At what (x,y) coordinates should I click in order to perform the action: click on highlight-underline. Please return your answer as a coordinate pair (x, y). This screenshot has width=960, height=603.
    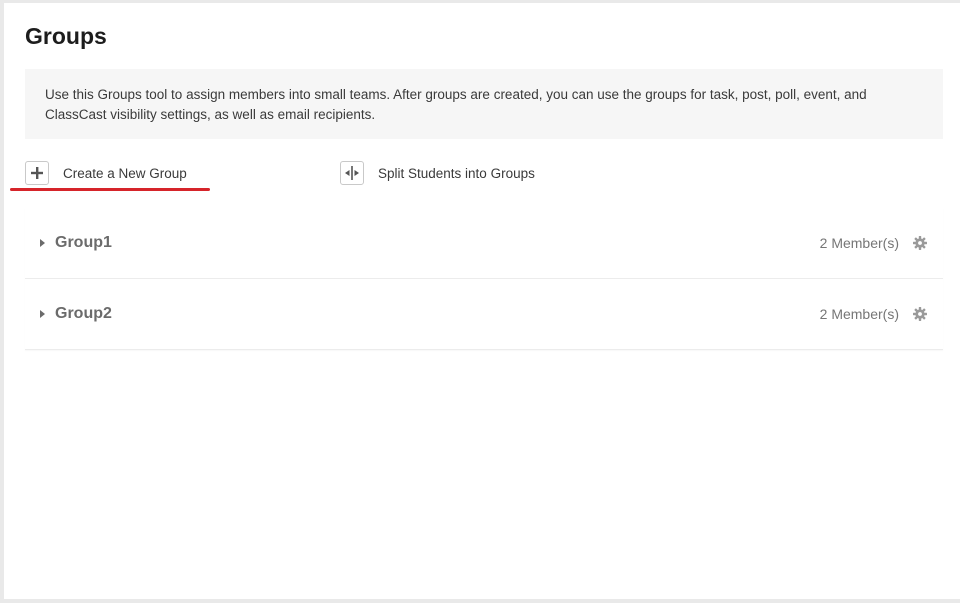
    Looking at the image, I should click on (110, 189).